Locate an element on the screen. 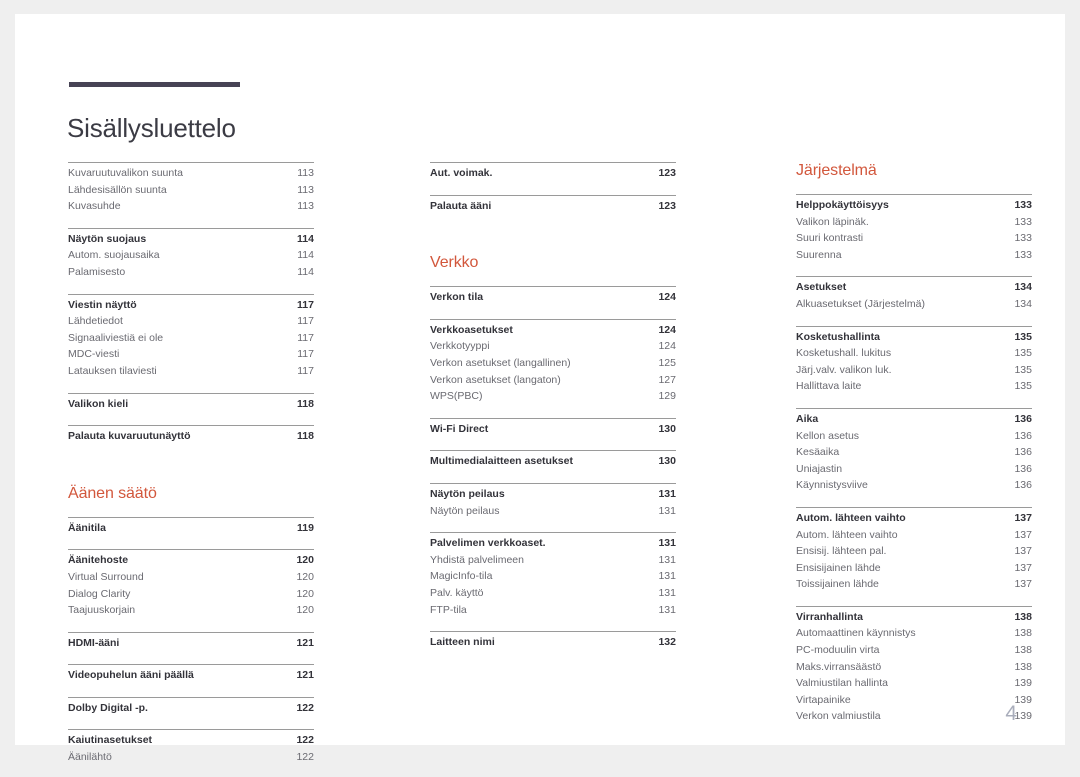  toc-entry: Multimedialaitteen asetukset 130 is located at coordinates (553, 461).